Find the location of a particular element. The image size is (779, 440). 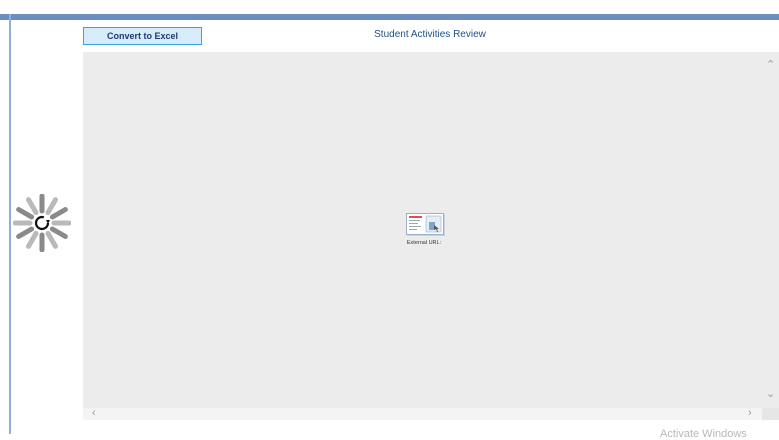

scroll-left-arrow-icon: ‹ is located at coordinates (94, 413).